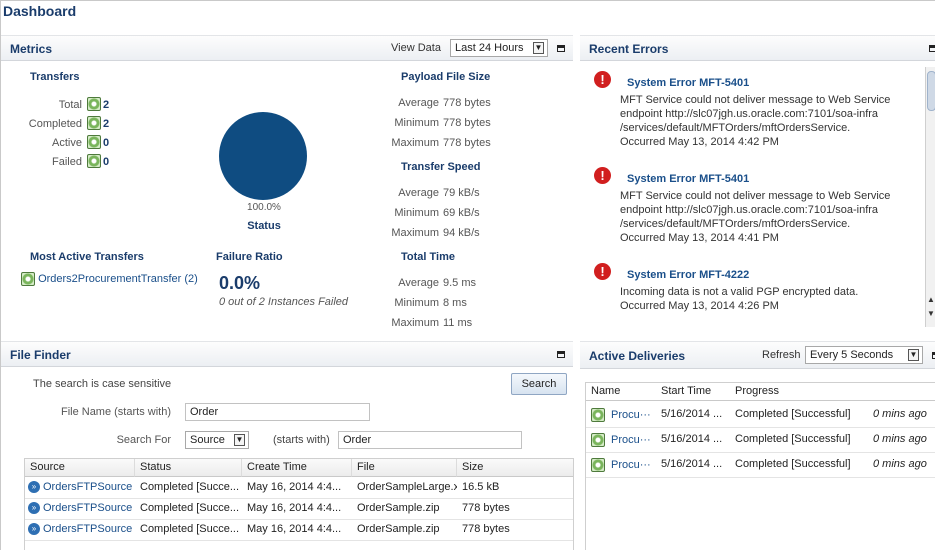 This screenshot has width=935, height=550. What do you see at coordinates (931, 299) in the screenshot?
I see `scroll-up-icon: ▲` at bounding box center [931, 299].